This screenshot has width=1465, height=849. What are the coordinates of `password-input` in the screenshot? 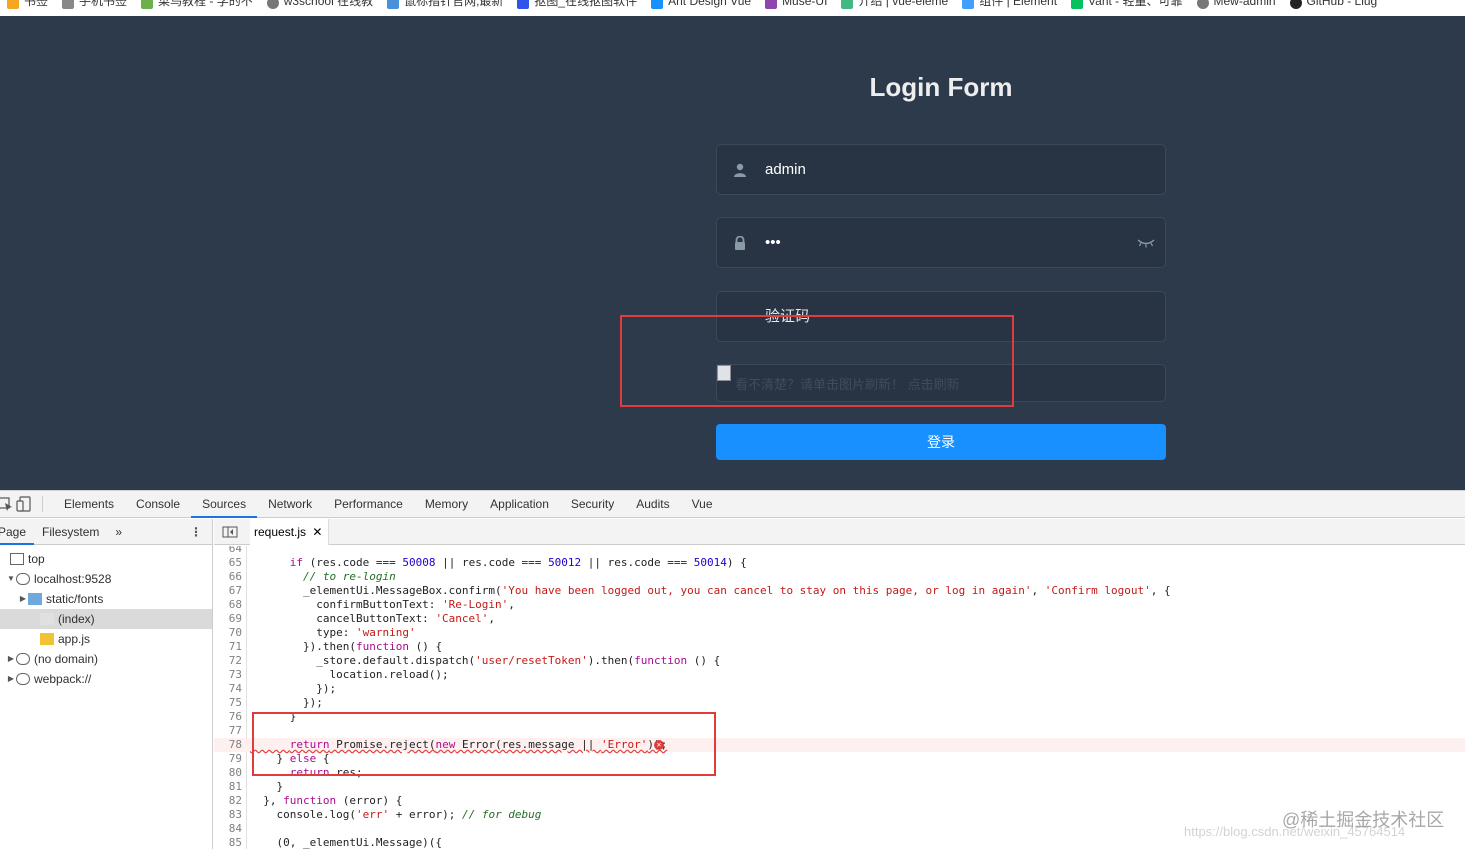 It's located at (945, 242).